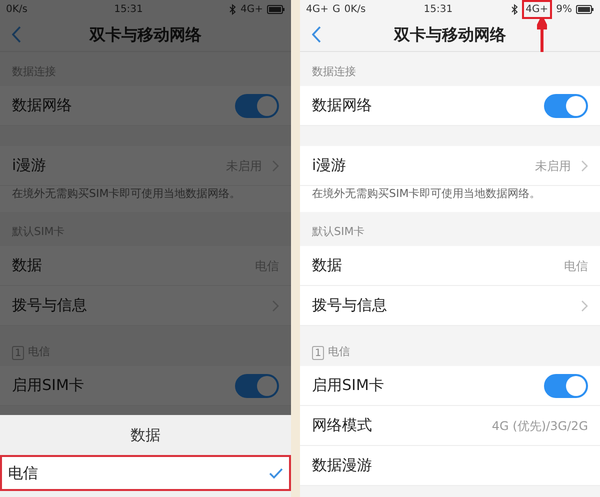 The width and height of the screenshot is (600, 497). Describe the element at coordinates (276, 473) in the screenshot. I see `checkmark-icon` at that location.